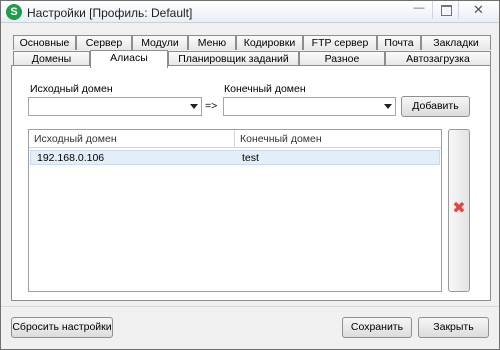  What do you see at coordinates (211, 106) in the screenshot?
I see `arrow-label: =>` at bounding box center [211, 106].